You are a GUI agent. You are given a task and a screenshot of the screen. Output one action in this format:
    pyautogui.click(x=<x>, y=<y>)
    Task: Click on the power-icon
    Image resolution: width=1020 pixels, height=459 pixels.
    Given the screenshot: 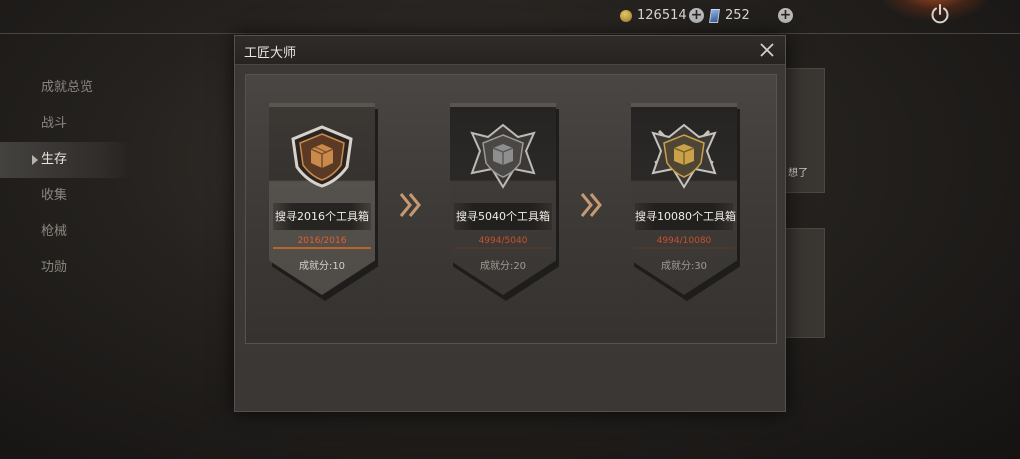 What is the action you would take?
    pyautogui.click(x=940, y=14)
    